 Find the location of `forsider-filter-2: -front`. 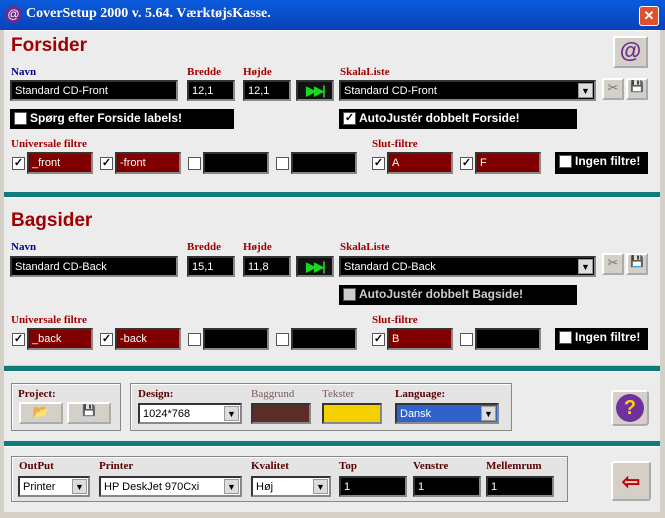

forsider-filter-2: -front is located at coordinates (148, 163).